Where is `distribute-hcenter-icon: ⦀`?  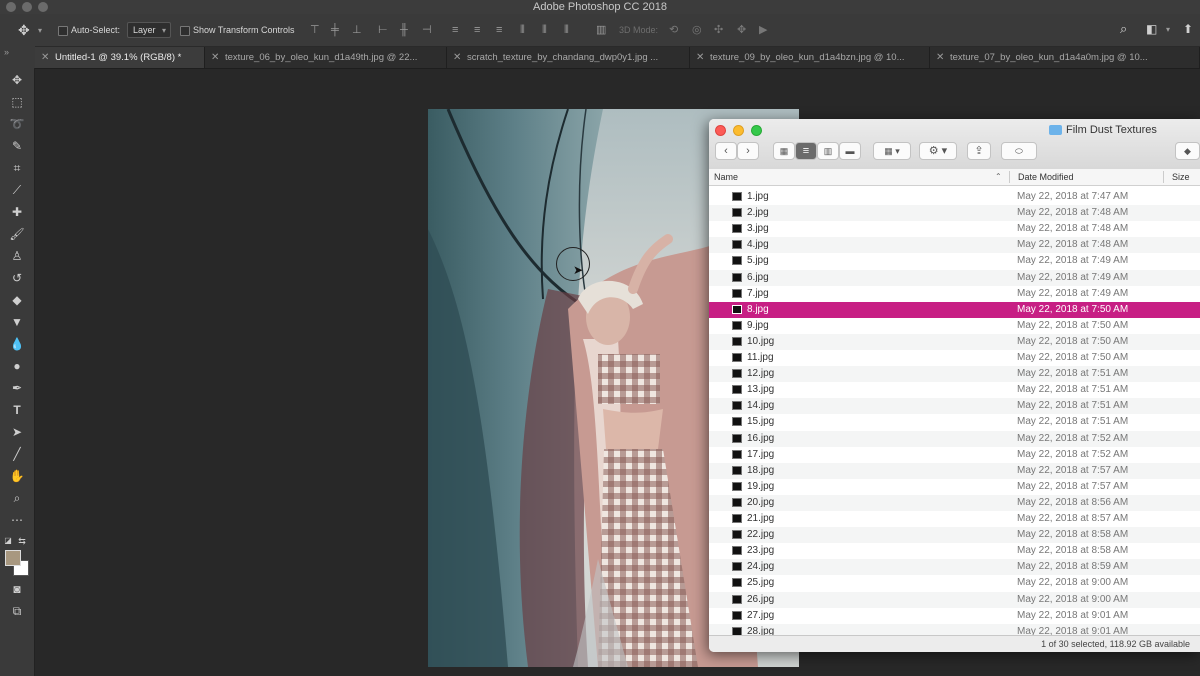 distribute-hcenter-icon: ⦀ is located at coordinates (544, 30).